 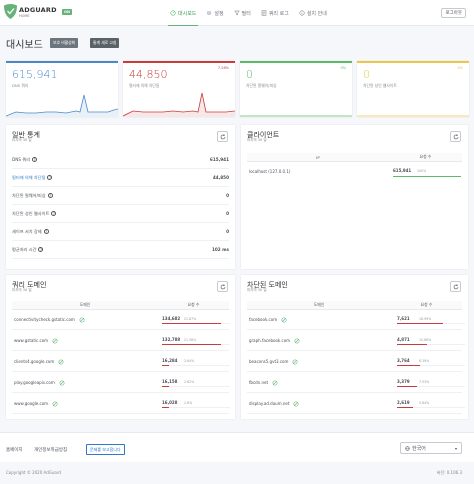 What do you see at coordinates (189, 381) in the screenshot?
I see `request-percent: 2.62%` at bounding box center [189, 381].